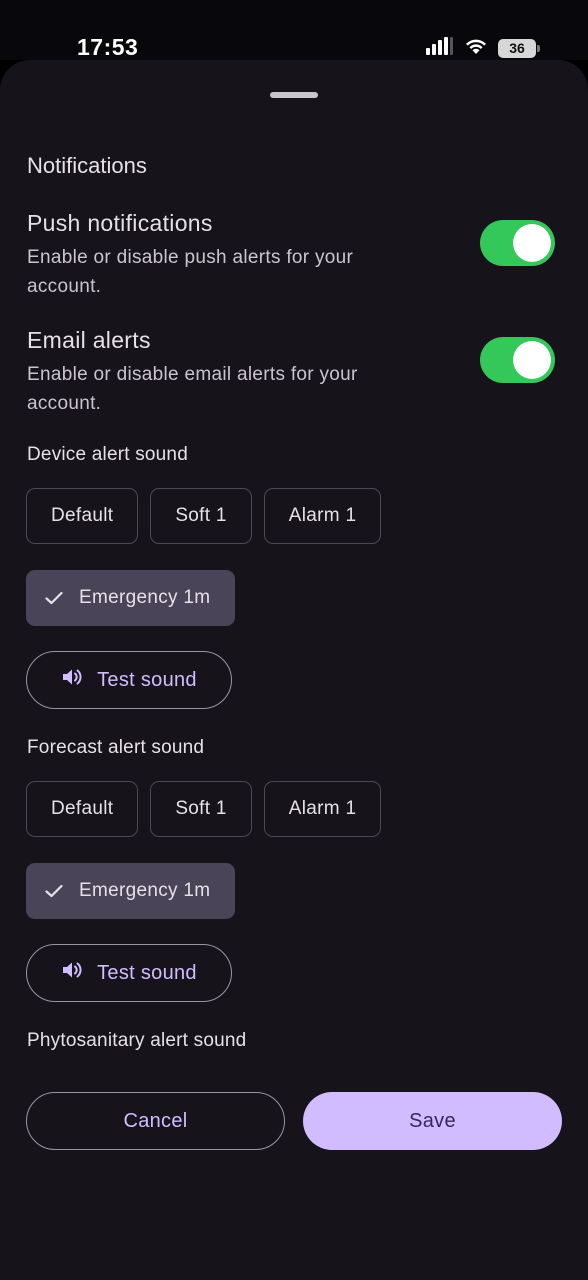 This screenshot has width=588, height=1280. I want to click on status-time: 17:53, so click(108, 47).